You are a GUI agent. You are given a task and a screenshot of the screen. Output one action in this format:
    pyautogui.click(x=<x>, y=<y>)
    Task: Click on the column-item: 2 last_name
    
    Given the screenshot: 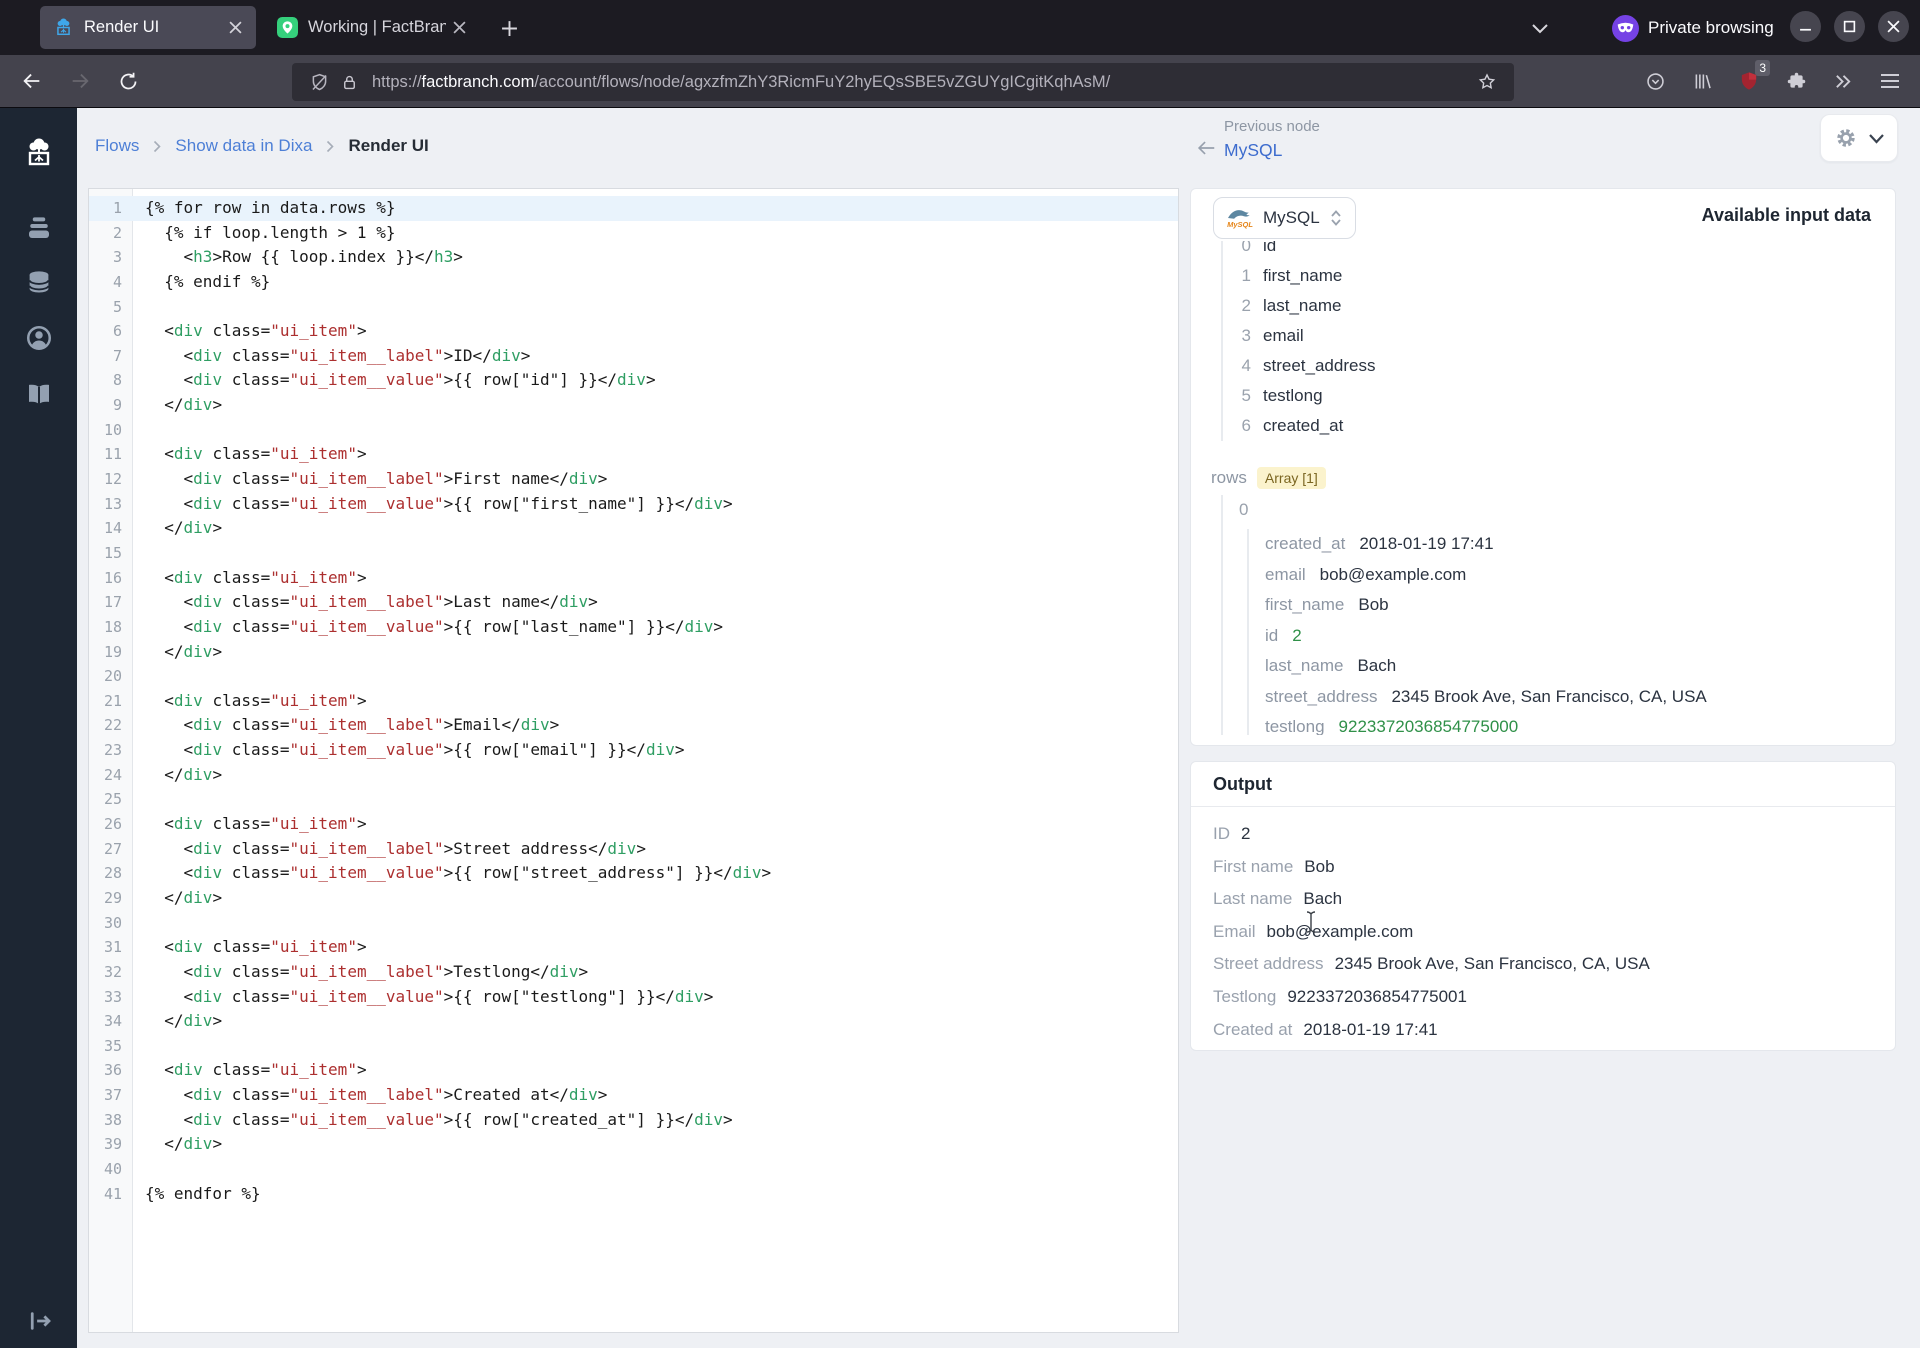 What is the action you would take?
    pyautogui.click(x=1288, y=306)
    